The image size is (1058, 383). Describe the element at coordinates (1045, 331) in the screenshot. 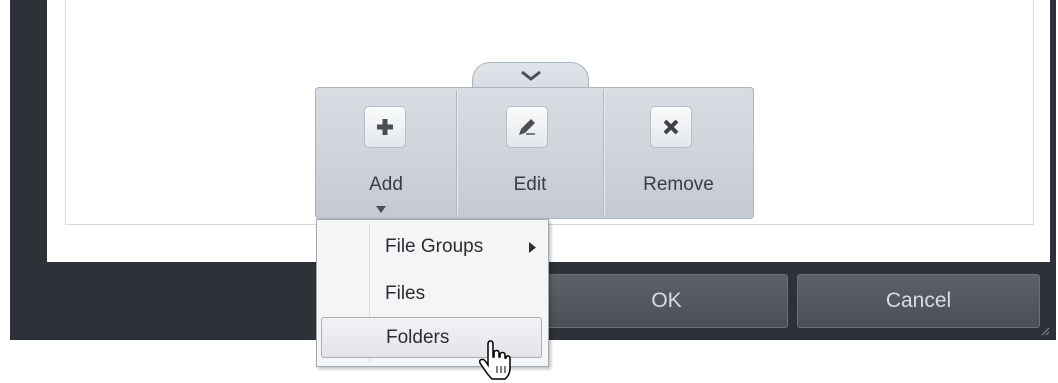

I see `resize-grip-icon` at that location.